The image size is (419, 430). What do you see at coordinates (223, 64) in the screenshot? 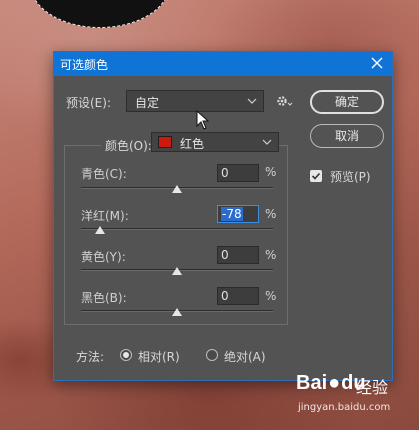
I see `dialog-titlebar: 可选颜色` at bounding box center [223, 64].